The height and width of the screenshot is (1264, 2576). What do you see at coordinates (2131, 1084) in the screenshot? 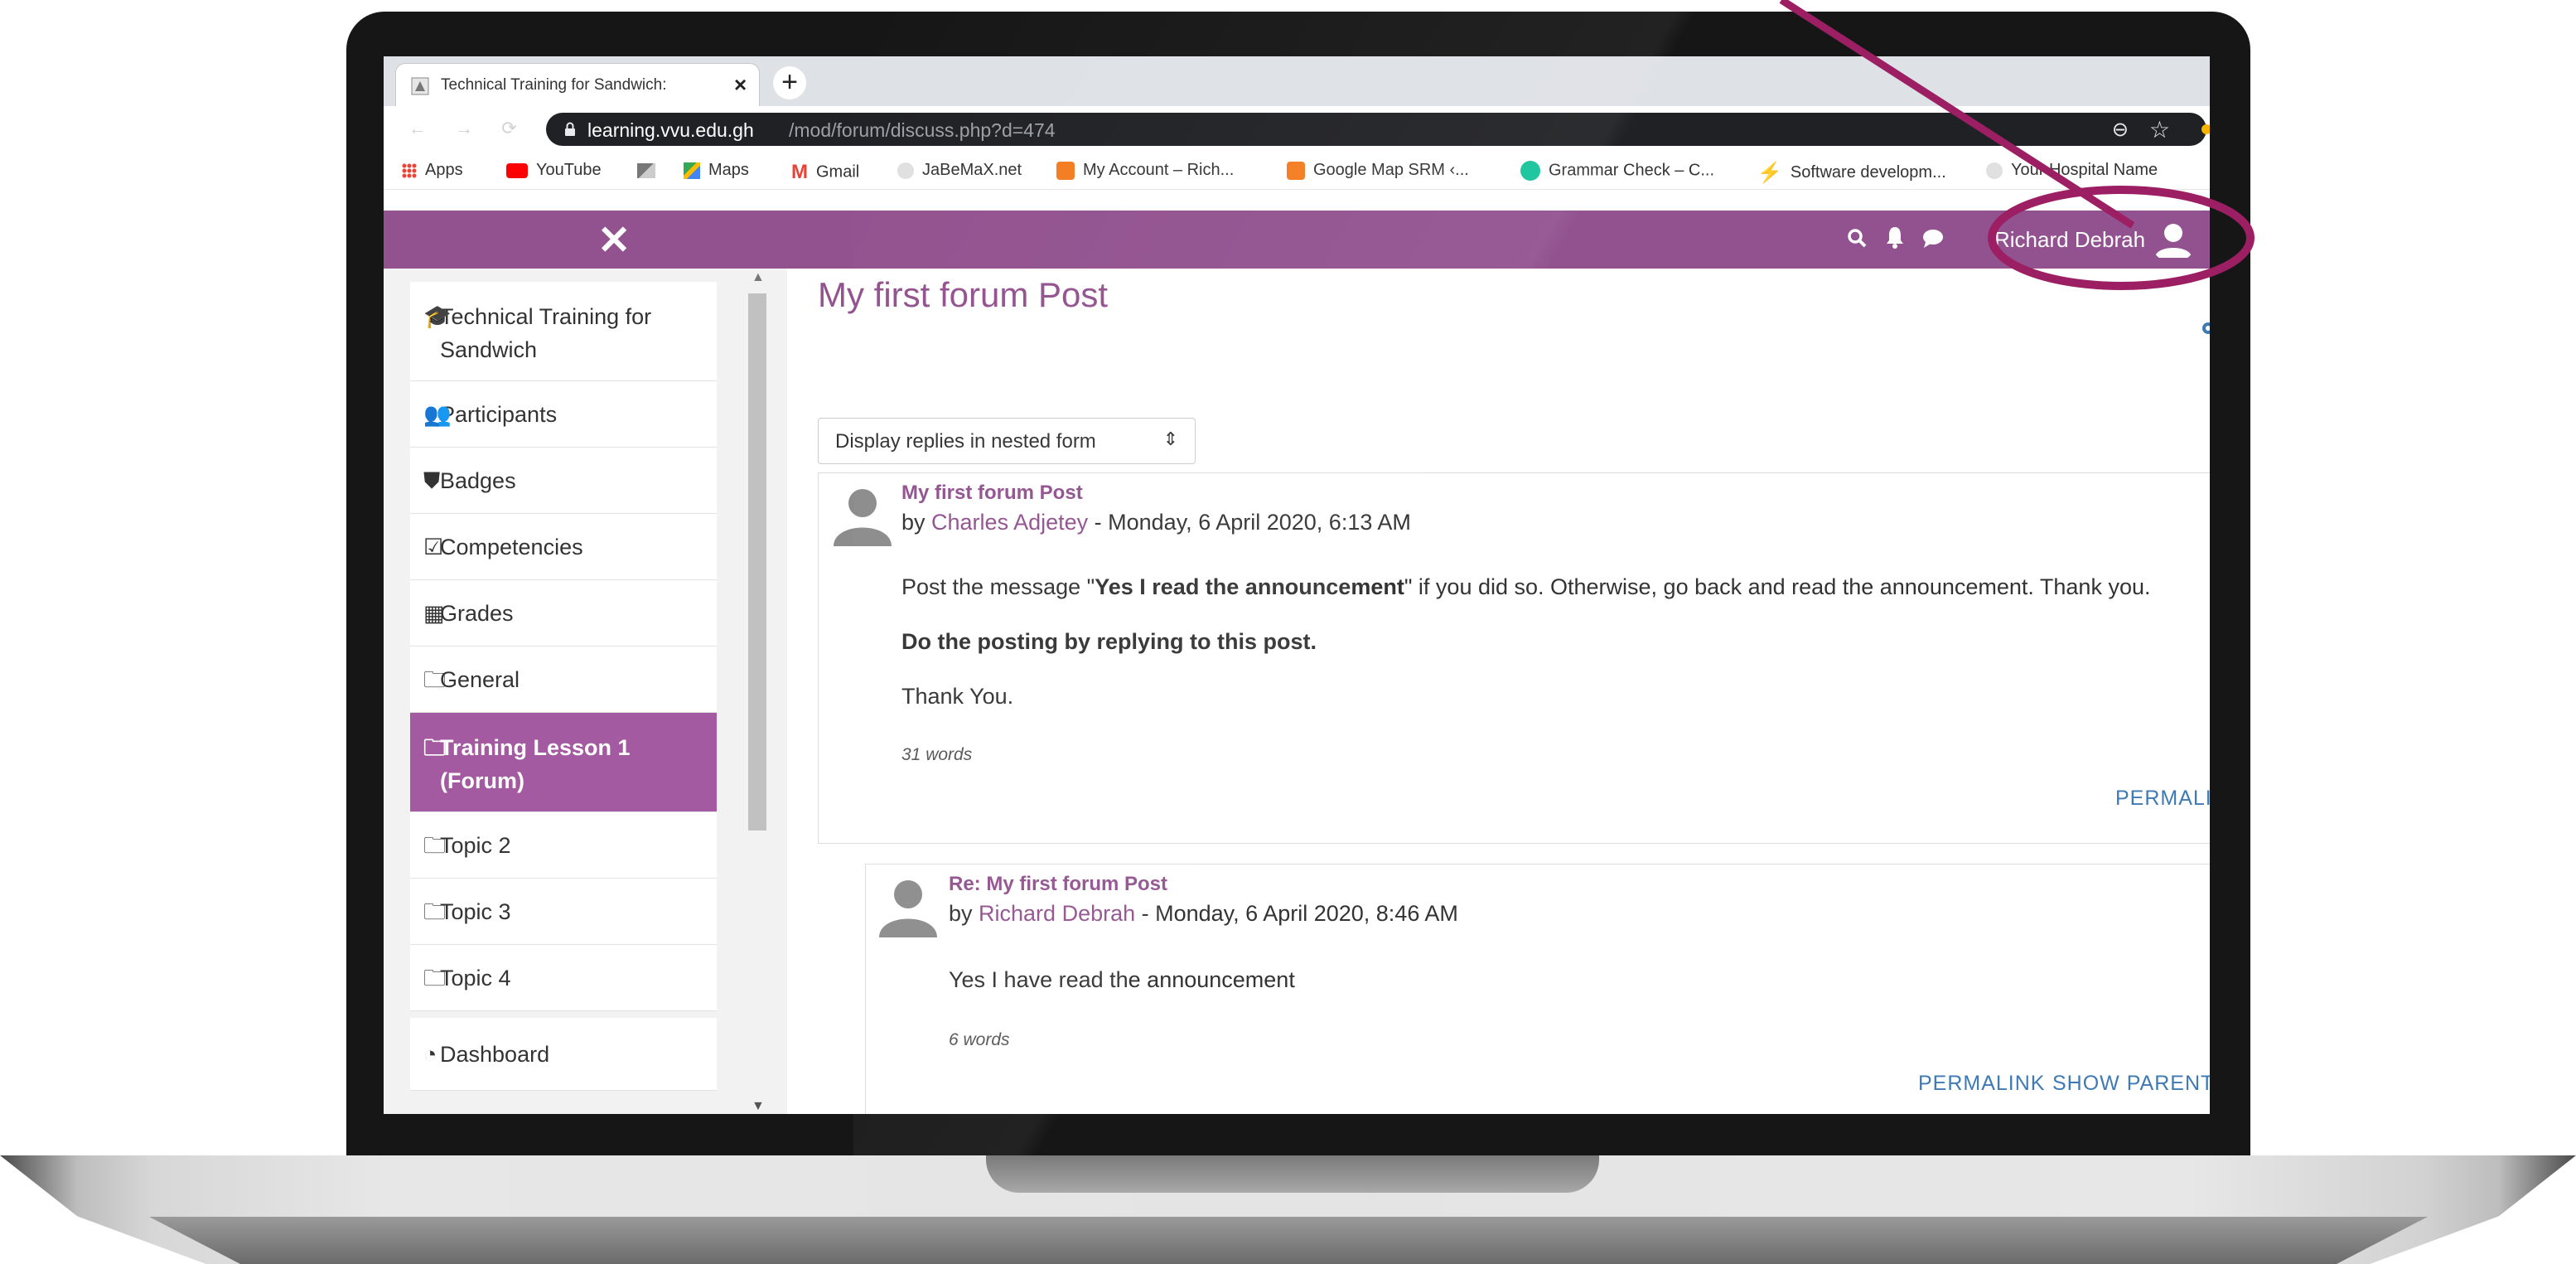
I see `show-parent-link: SHOW PARENT` at bounding box center [2131, 1084].